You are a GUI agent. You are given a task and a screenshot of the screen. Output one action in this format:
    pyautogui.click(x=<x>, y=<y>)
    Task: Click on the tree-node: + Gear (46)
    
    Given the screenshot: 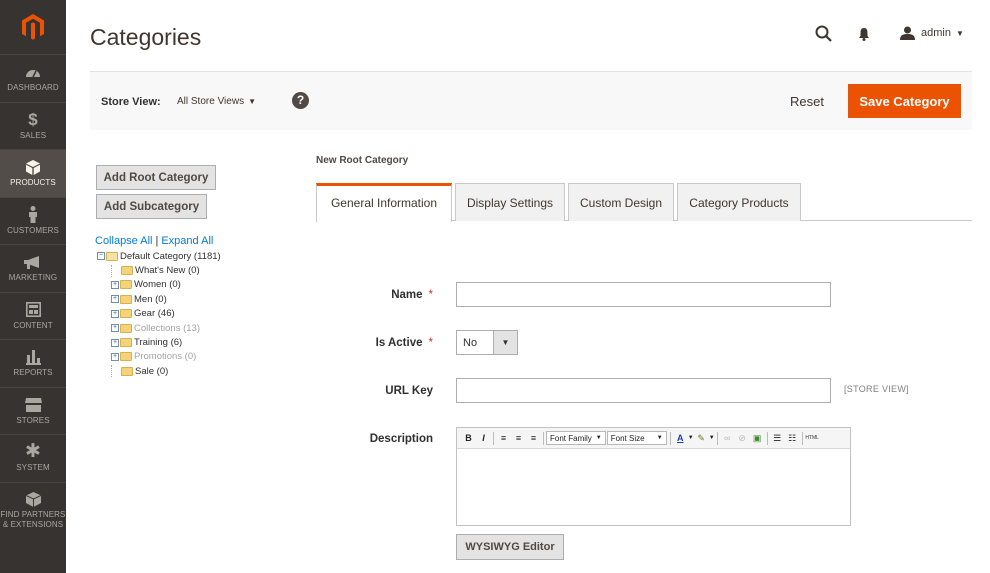 What is the action you would take?
    pyautogui.click(x=159, y=314)
    